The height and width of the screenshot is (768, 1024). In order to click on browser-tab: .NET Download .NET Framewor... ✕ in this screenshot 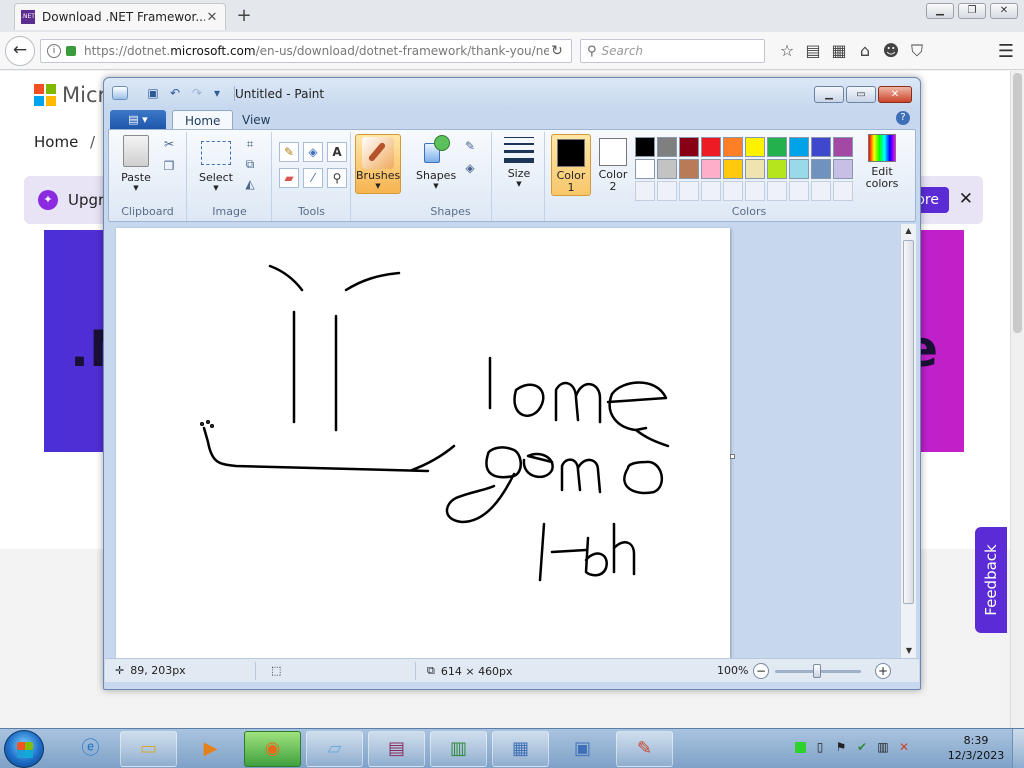, I will do `click(120, 16)`.